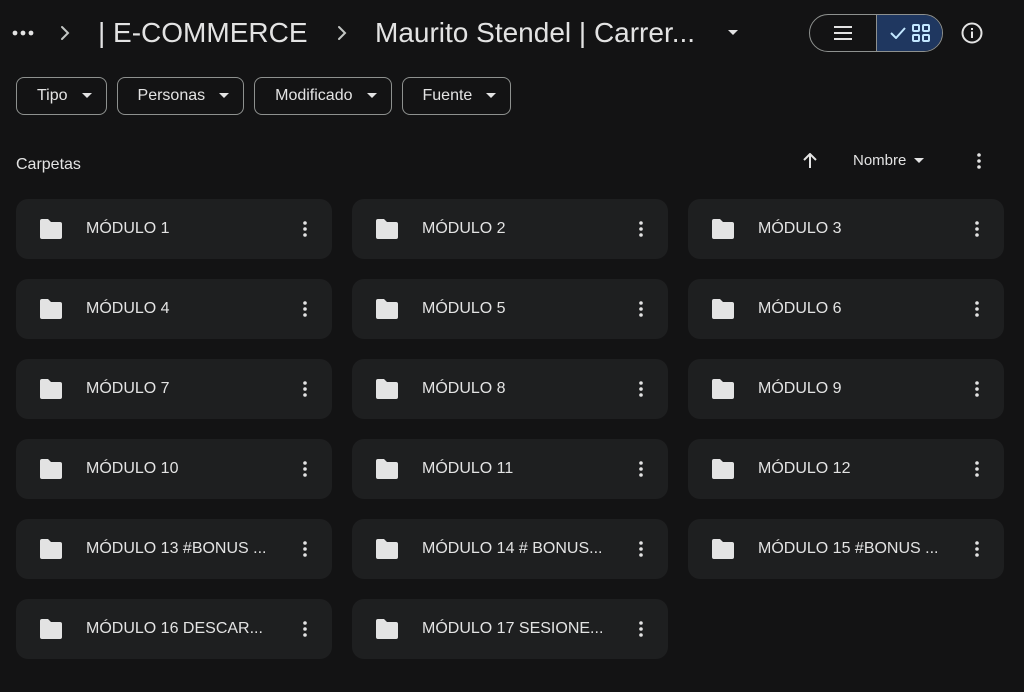 This screenshot has height=692, width=1024. I want to click on folder-name: MÓDULO 1, so click(128, 228).